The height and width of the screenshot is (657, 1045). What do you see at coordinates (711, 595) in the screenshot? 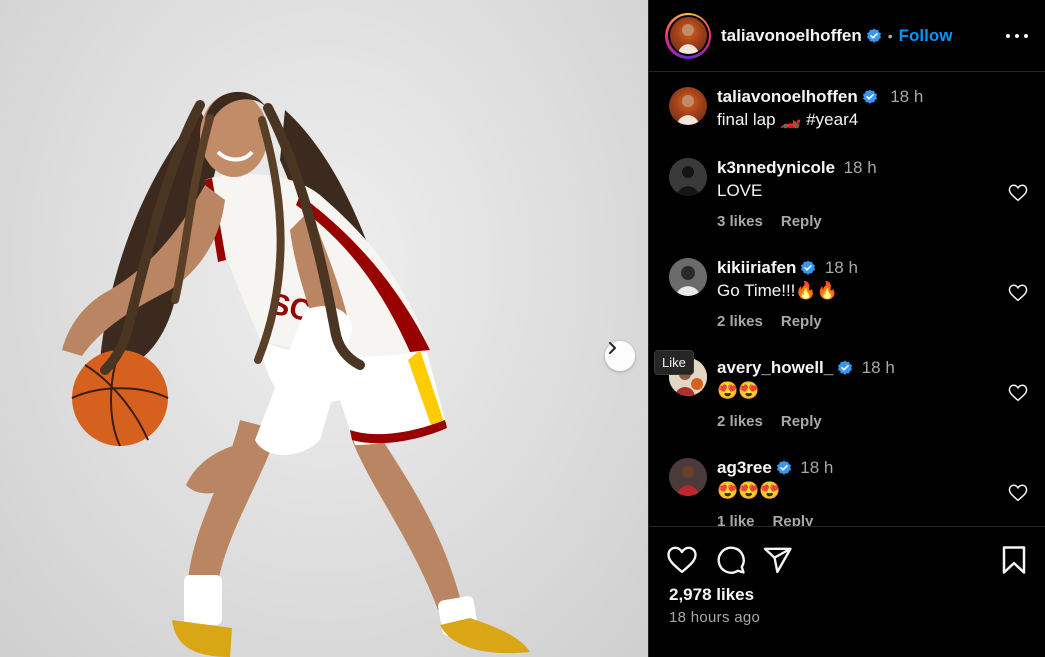
I see `like-count: 2,978 likes` at bounding box center [711, 595].